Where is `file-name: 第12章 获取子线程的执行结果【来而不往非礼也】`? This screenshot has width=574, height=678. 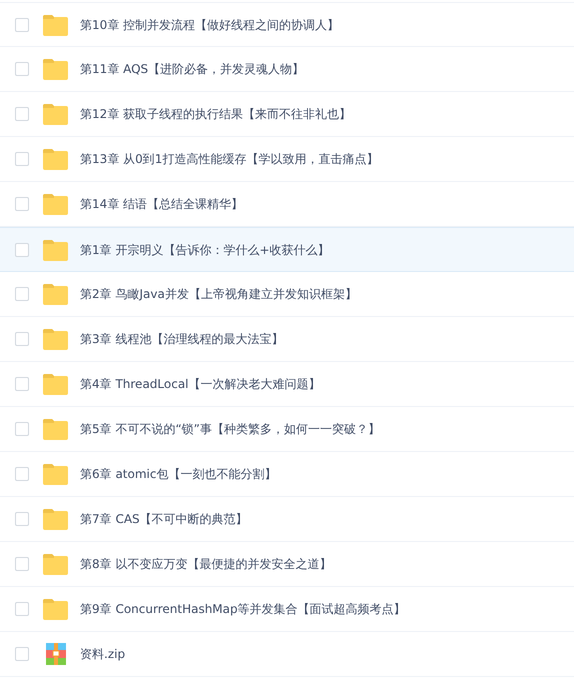
file-name: 第12章 获取子线程的执行结果【来而不往非礼也】 is located at coordinates (216, 114).